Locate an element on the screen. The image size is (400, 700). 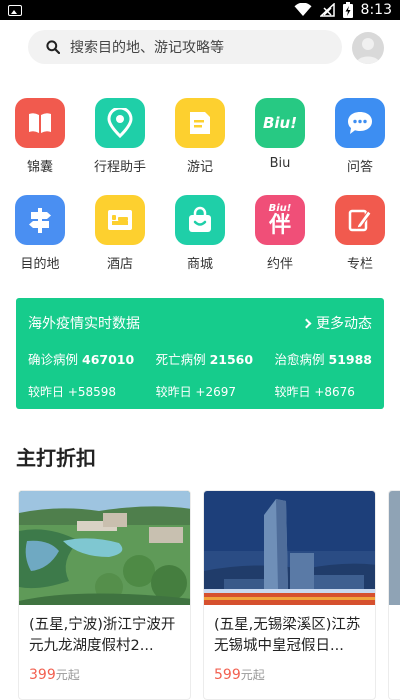
shopping-bag-icon is located at coordinates (200, 220).